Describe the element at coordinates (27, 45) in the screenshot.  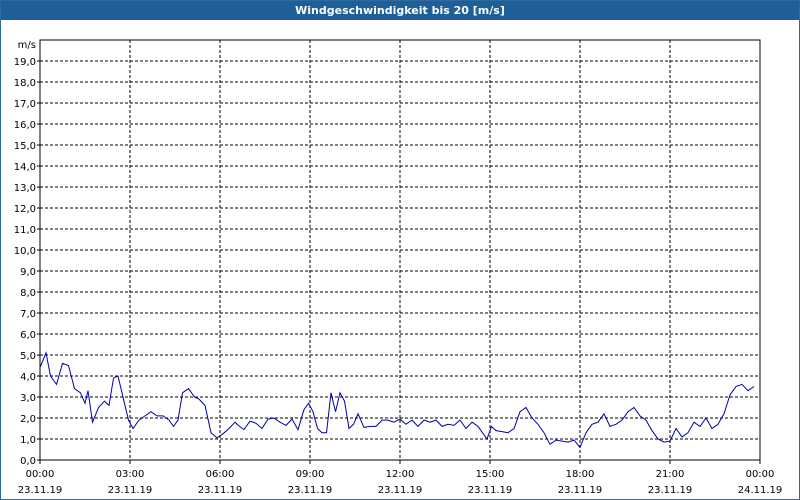
I see `y-axis-unit-label: m/s` at that location.